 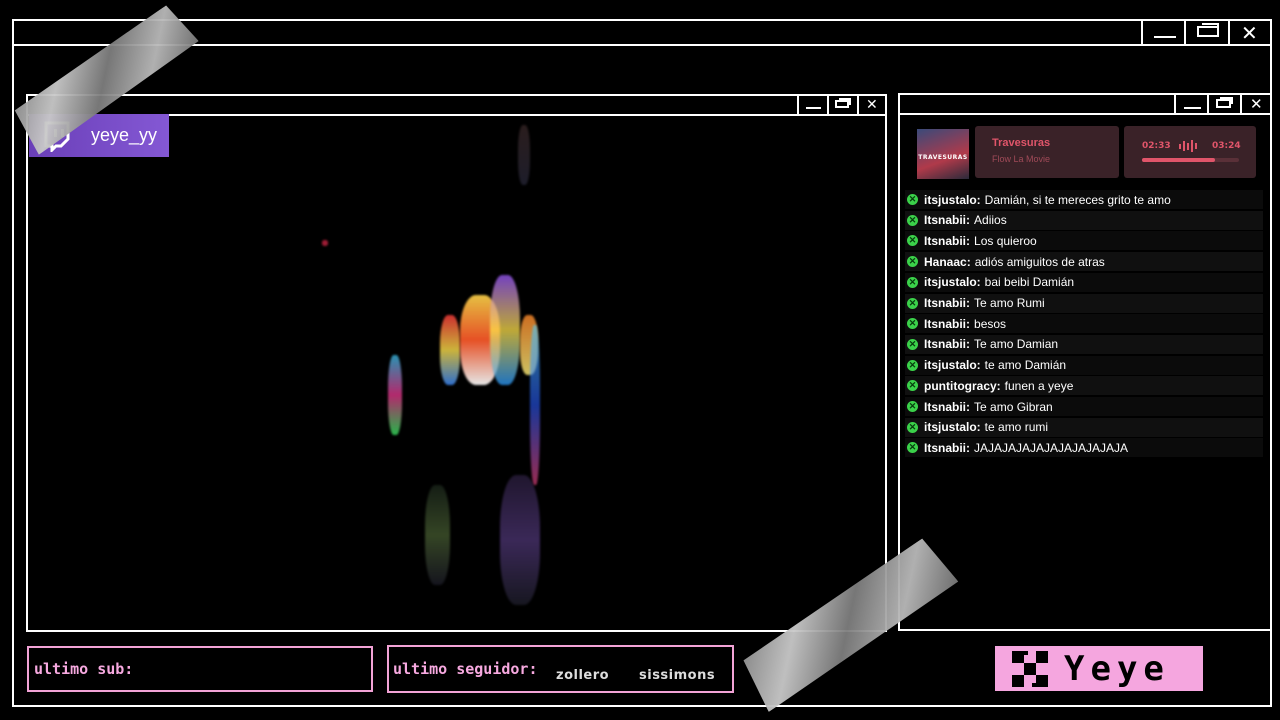 I want to click on progress-fill, so click(x=1178, y=160).